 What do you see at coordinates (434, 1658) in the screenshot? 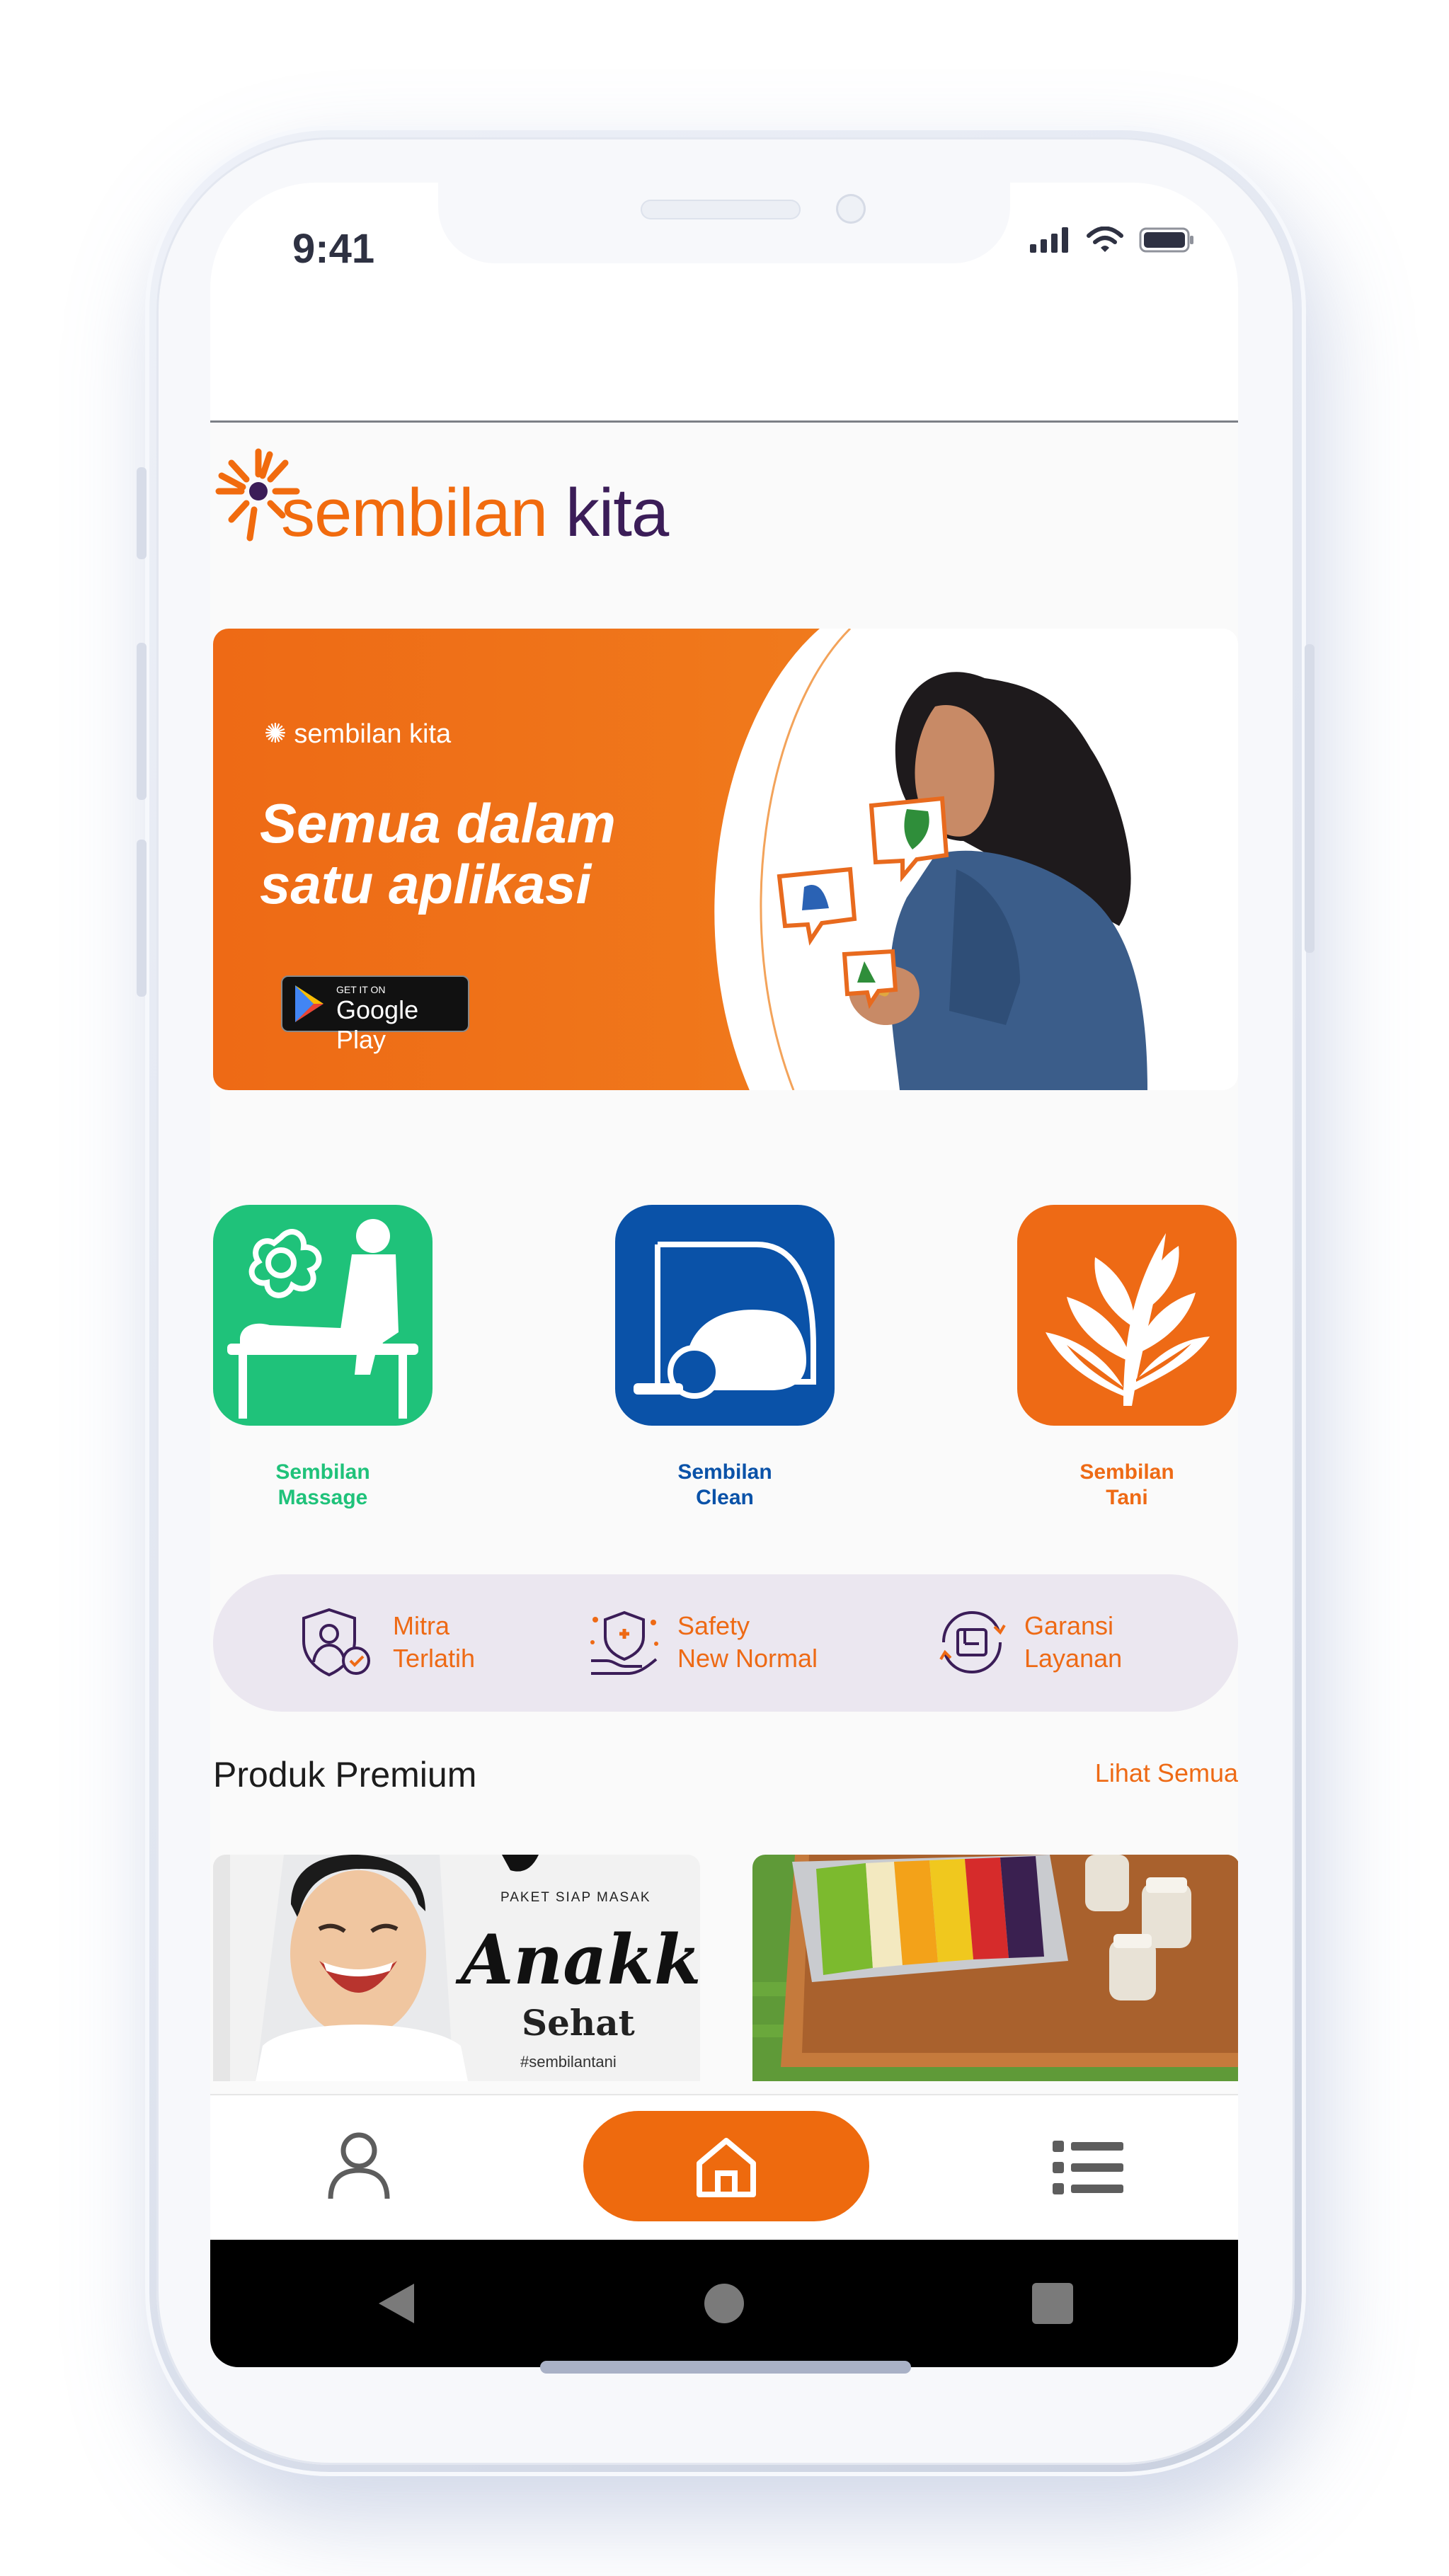
I see `feature-1-line2: Terlatih` at bounding box center [434, 1658].